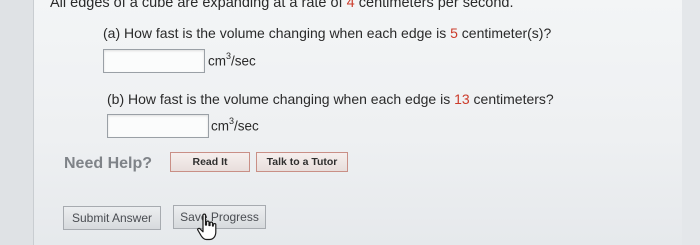 This screenshot has width=700, height=245. What do you see at coordinates (232, 121) in the screenshot?
I see `unit-b-exponent: 3` at bounding box center [232, 121].